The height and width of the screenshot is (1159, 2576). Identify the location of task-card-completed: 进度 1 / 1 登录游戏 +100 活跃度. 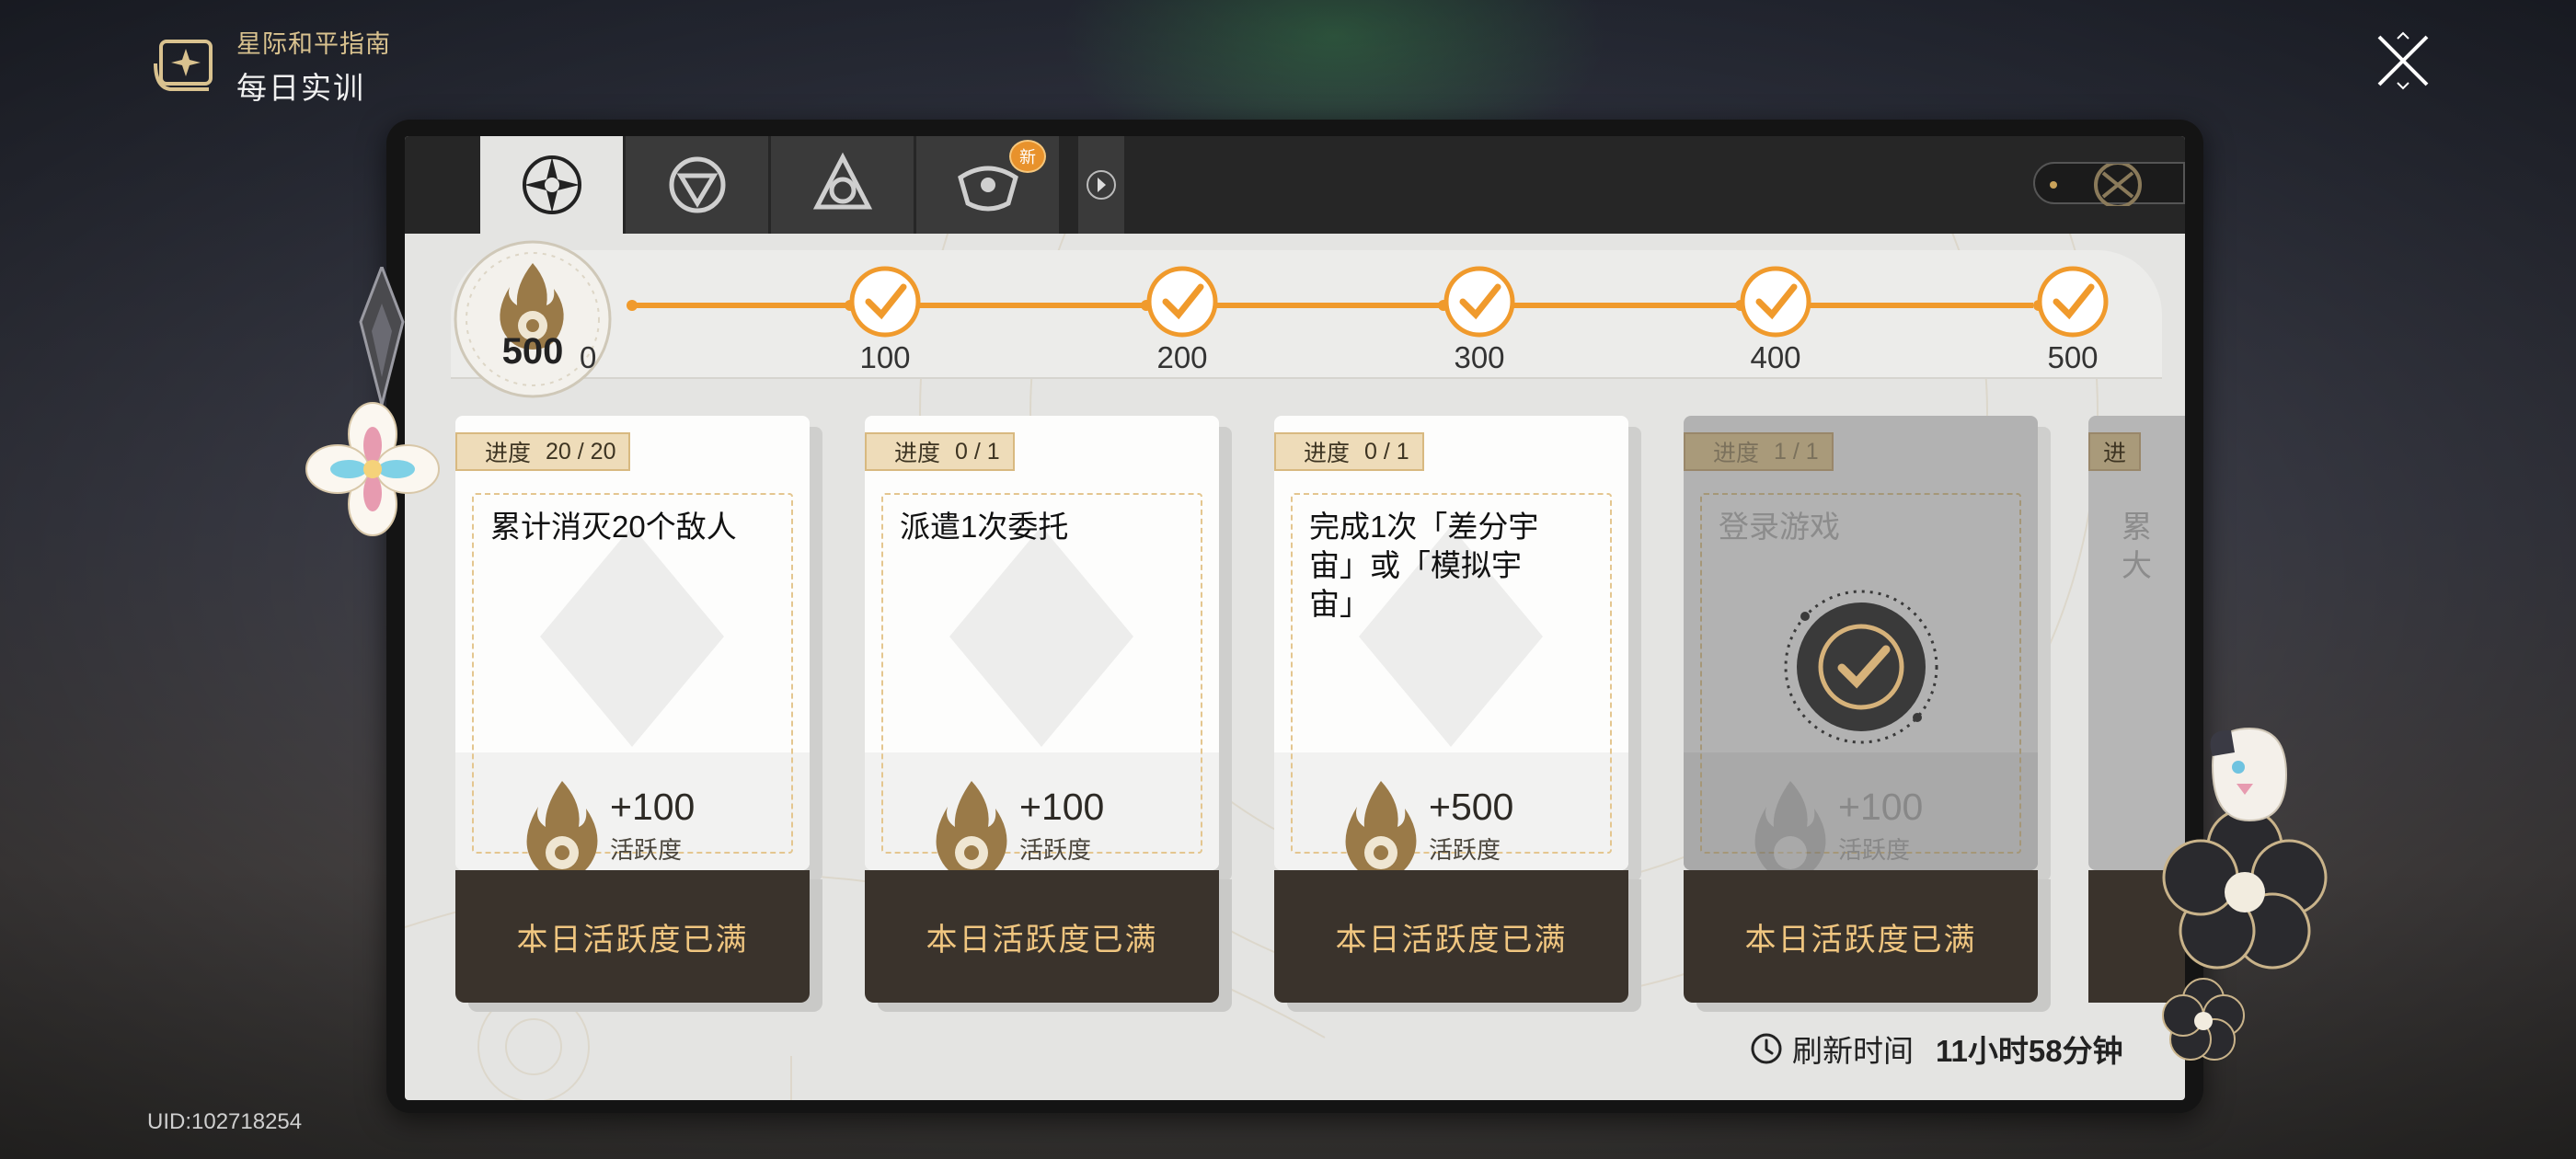
(1861, 643).